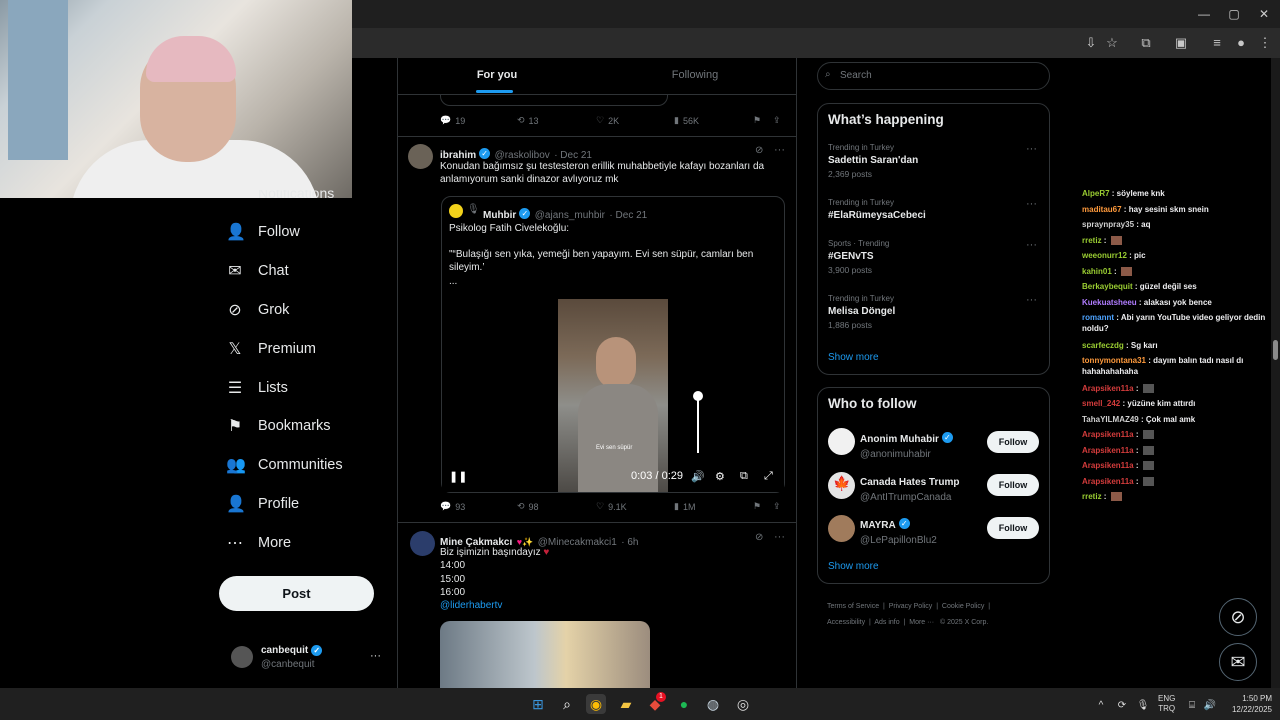  I want to click on obs-icon: ◎, so click(743, 704).